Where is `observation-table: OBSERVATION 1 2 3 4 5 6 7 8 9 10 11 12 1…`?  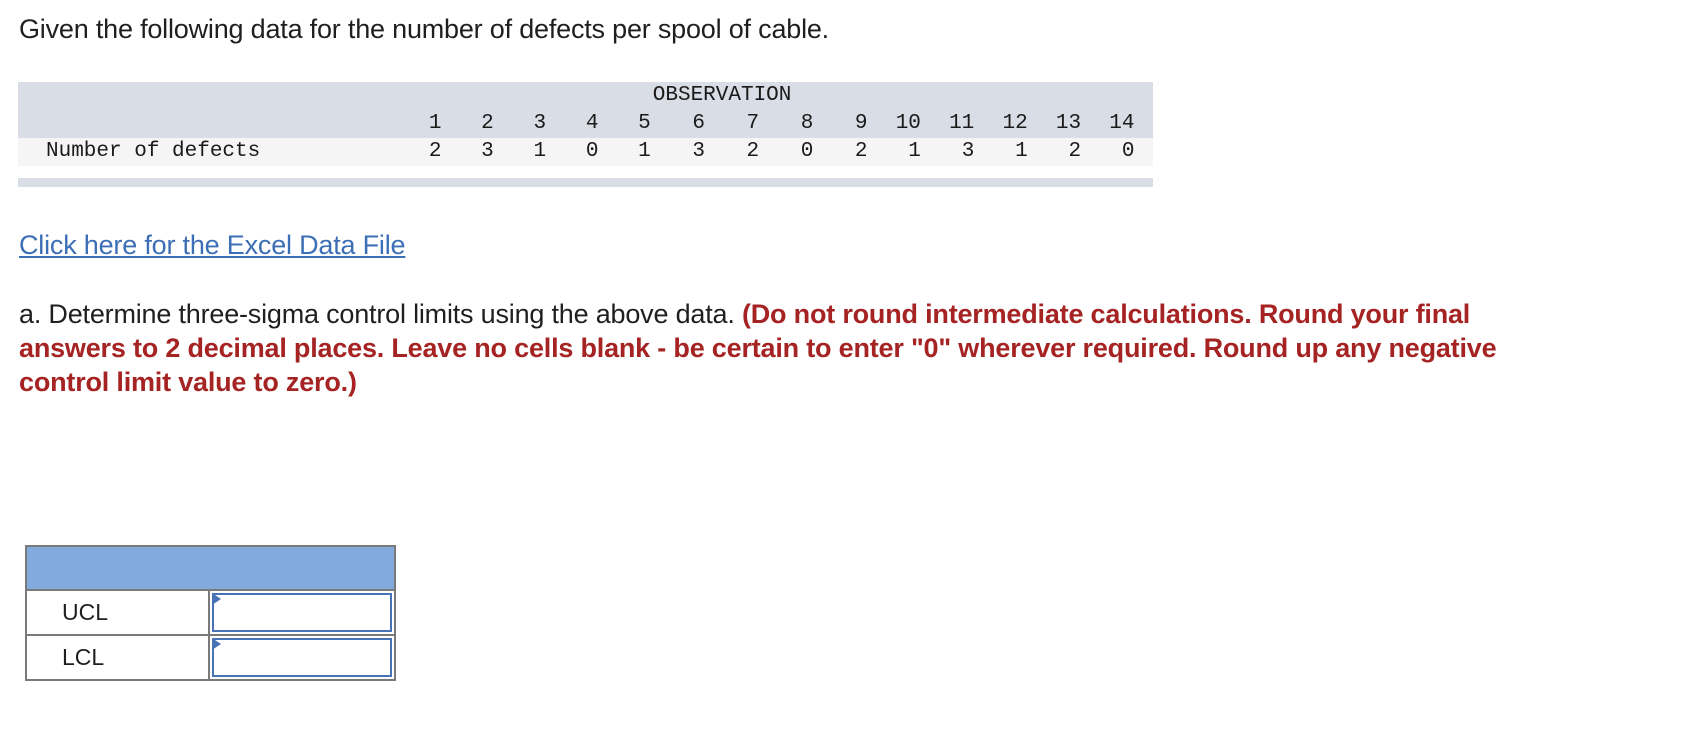
observation-table: OBSERVATION 1 2 3 4 5 6 7 8 9 10 11 12 1… is located at coordinates (585, 124).